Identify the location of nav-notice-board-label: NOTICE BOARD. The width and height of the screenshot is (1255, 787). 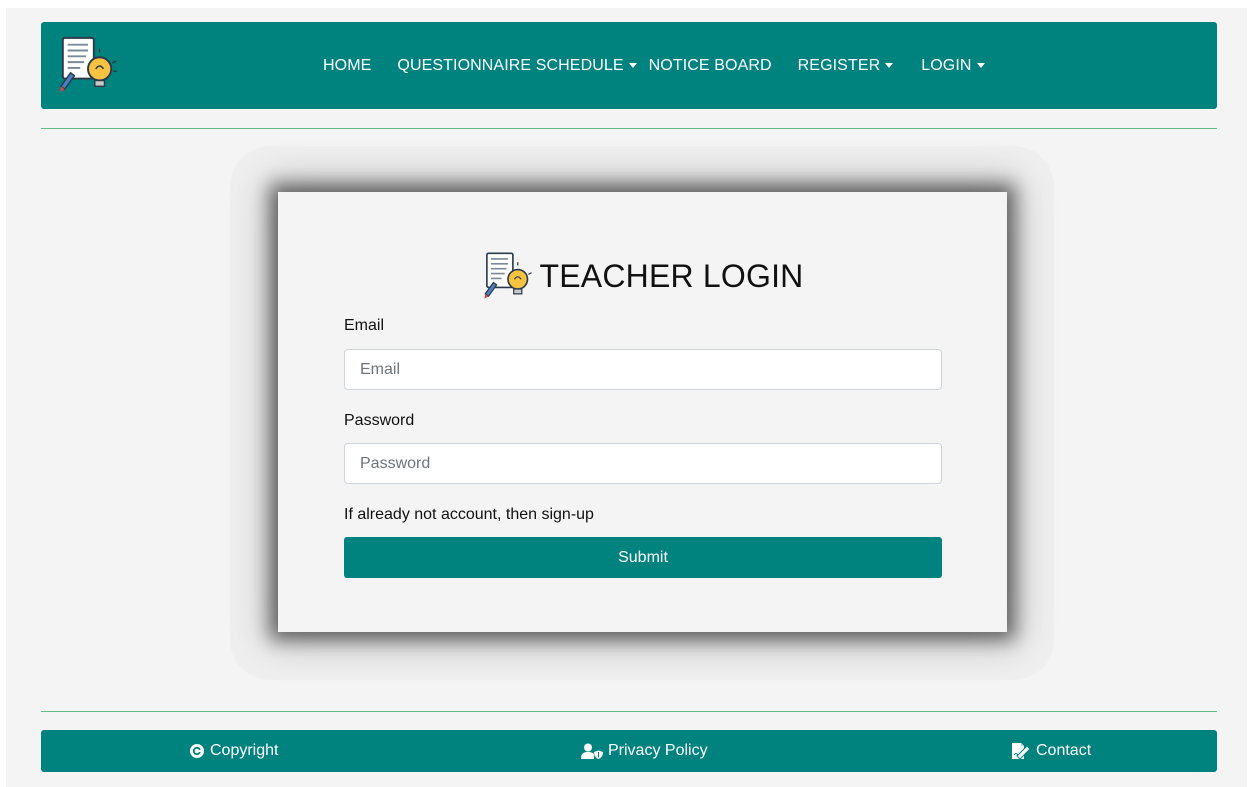
(710, 65).